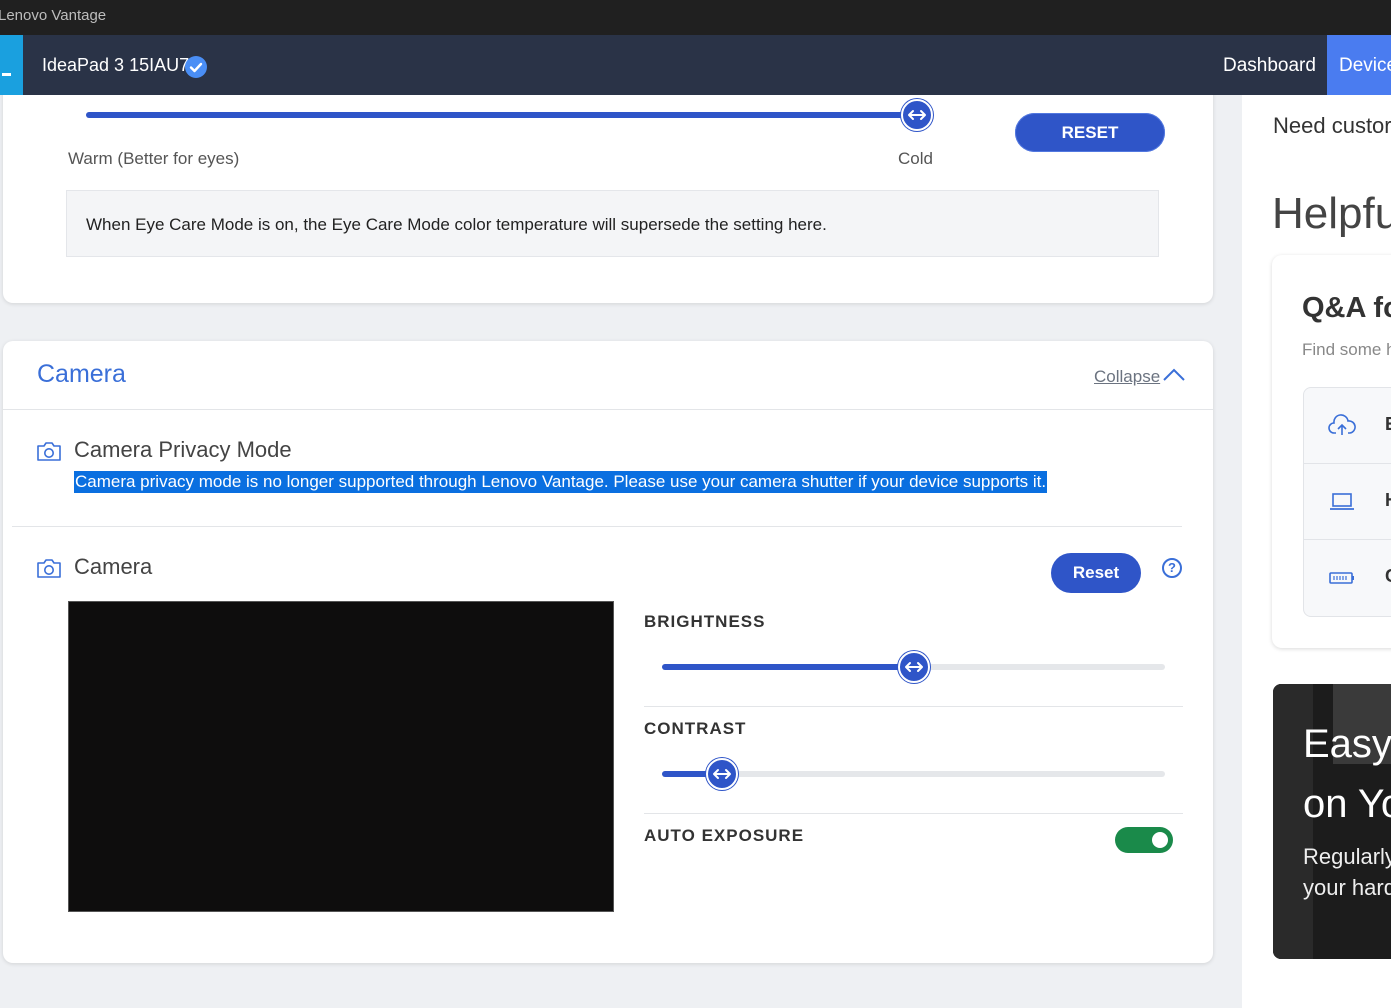  Describe the element at coordinates (724, 835) in the screenshot. I see `auto-exposure-label: AUTO EXPOSURE` at that location.